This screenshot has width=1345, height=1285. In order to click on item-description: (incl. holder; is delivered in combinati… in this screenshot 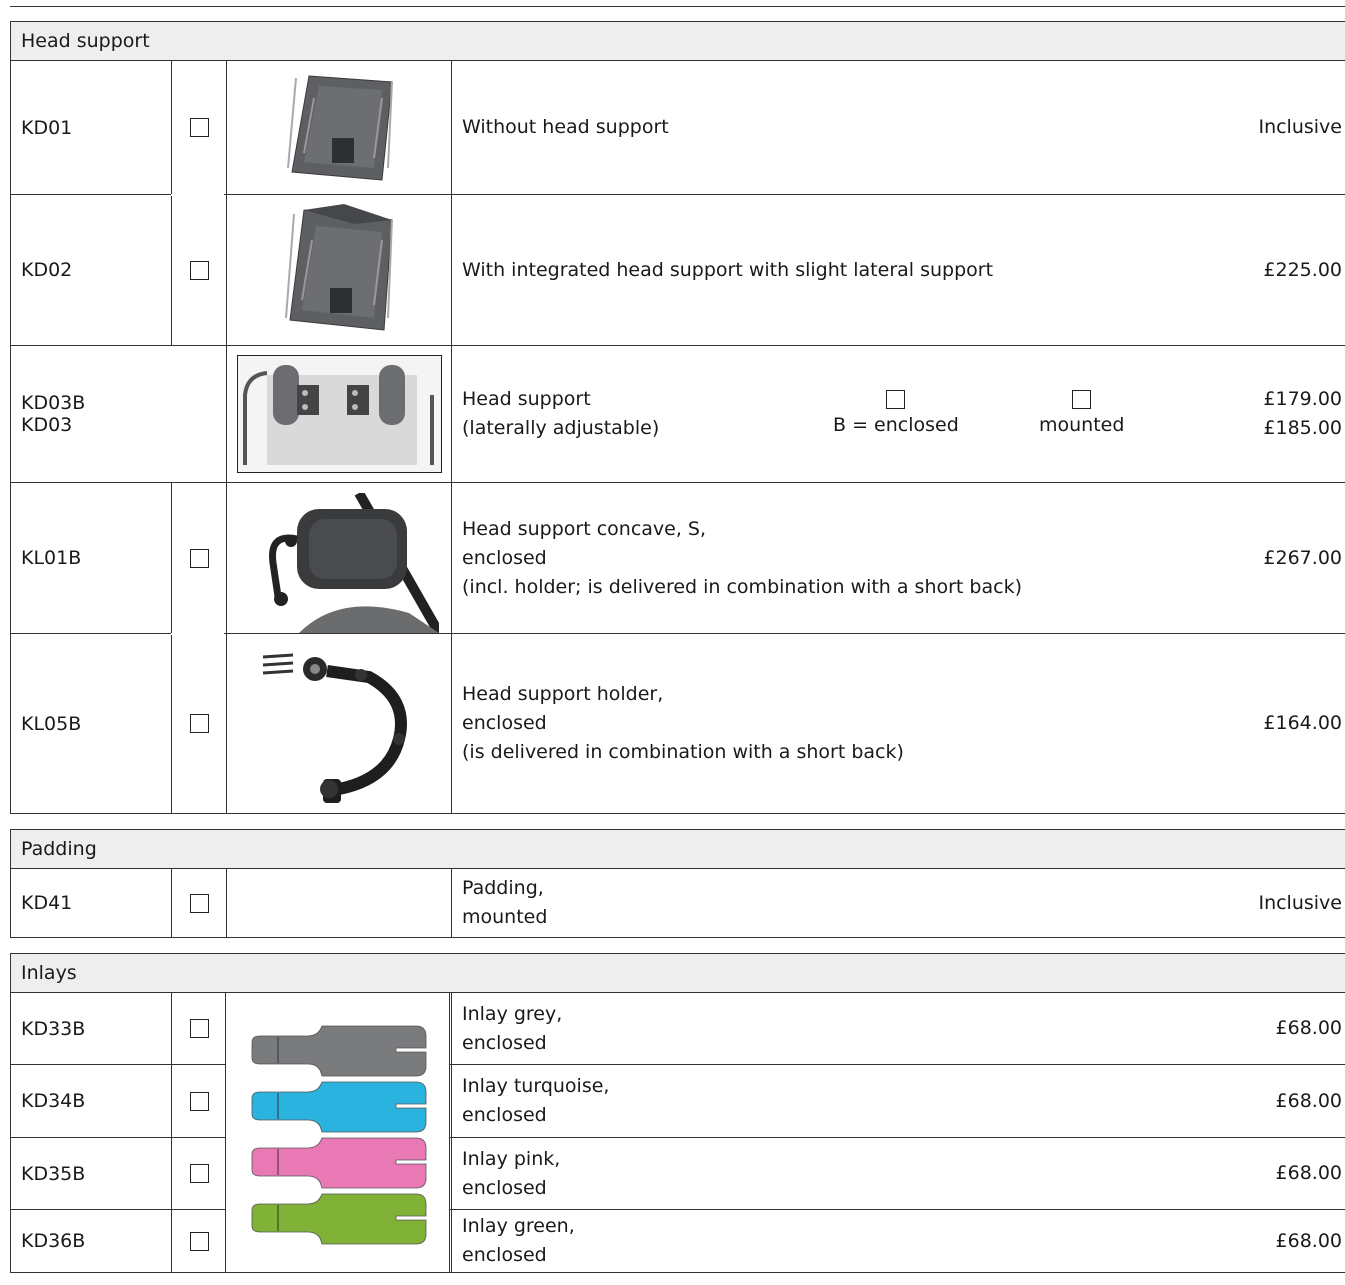, I will do `click(742, 586)`.